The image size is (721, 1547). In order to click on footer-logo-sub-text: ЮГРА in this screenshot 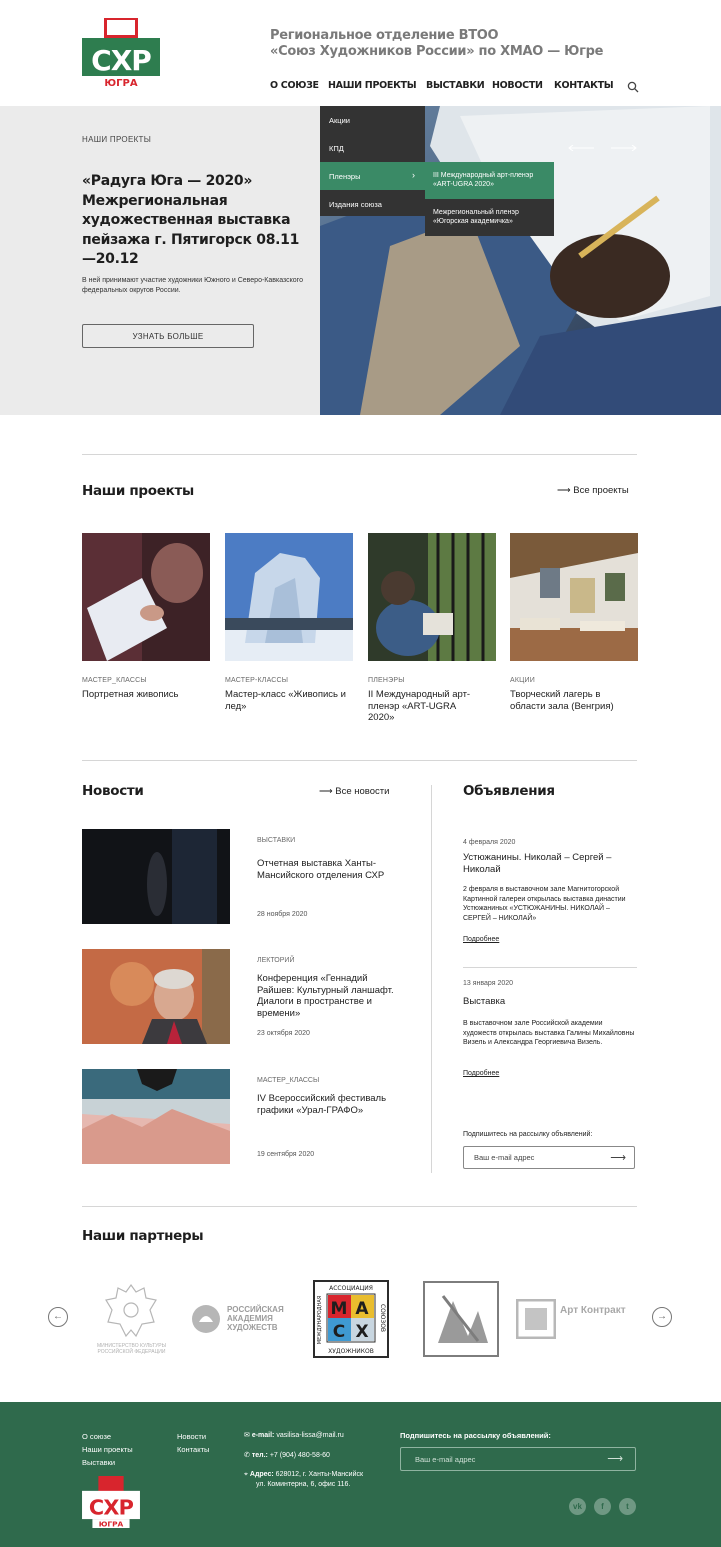, I will do `click(111, 1524)`.